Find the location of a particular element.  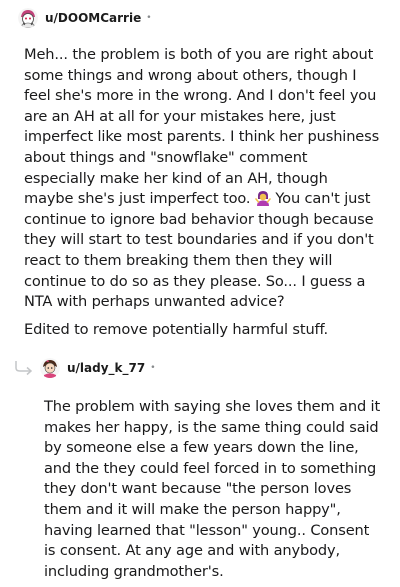

username: u/DOOMCarrie is located at coordinates (93, 18).